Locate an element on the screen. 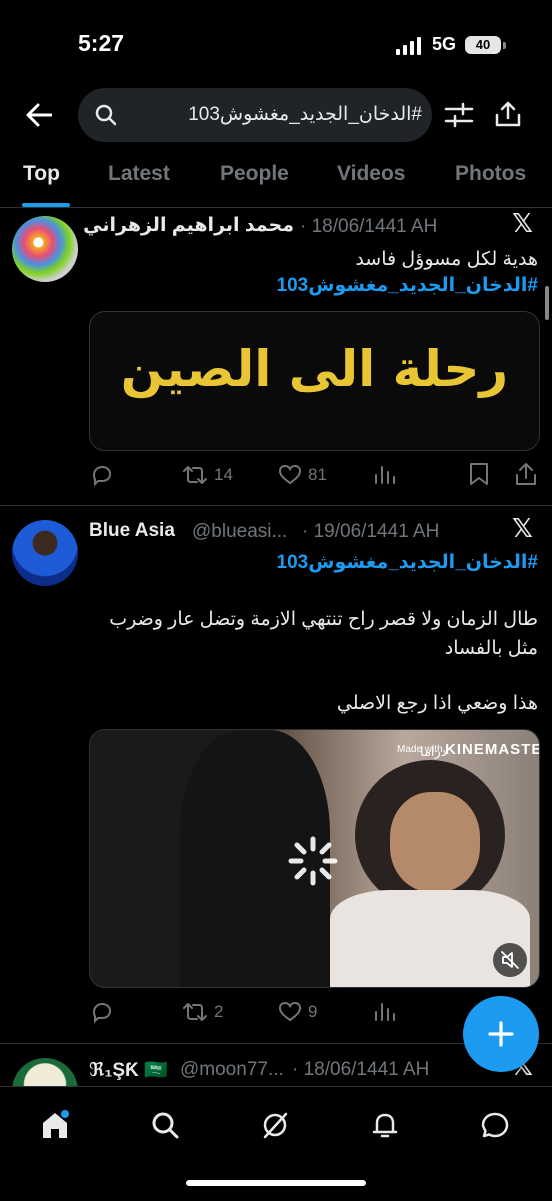 This screenshot has height=1201, width=552. search-input: #الدخان_الجديد_مغشوش103 is located at coordinates (255, 115).